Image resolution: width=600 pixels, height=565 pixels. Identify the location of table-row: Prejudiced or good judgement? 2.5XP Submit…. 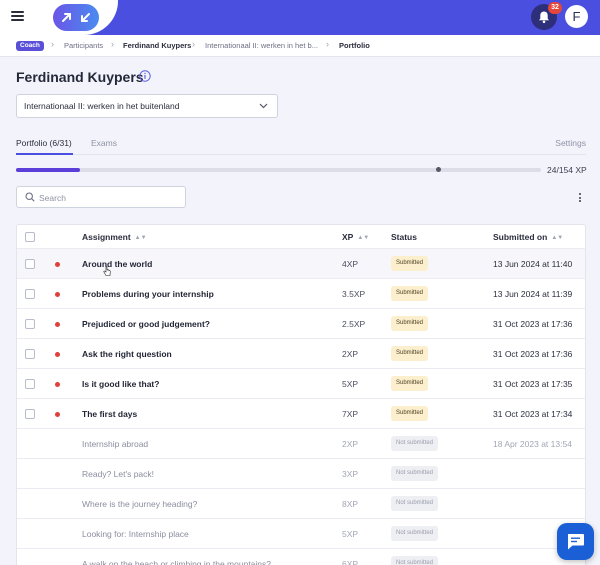
(301, 324).